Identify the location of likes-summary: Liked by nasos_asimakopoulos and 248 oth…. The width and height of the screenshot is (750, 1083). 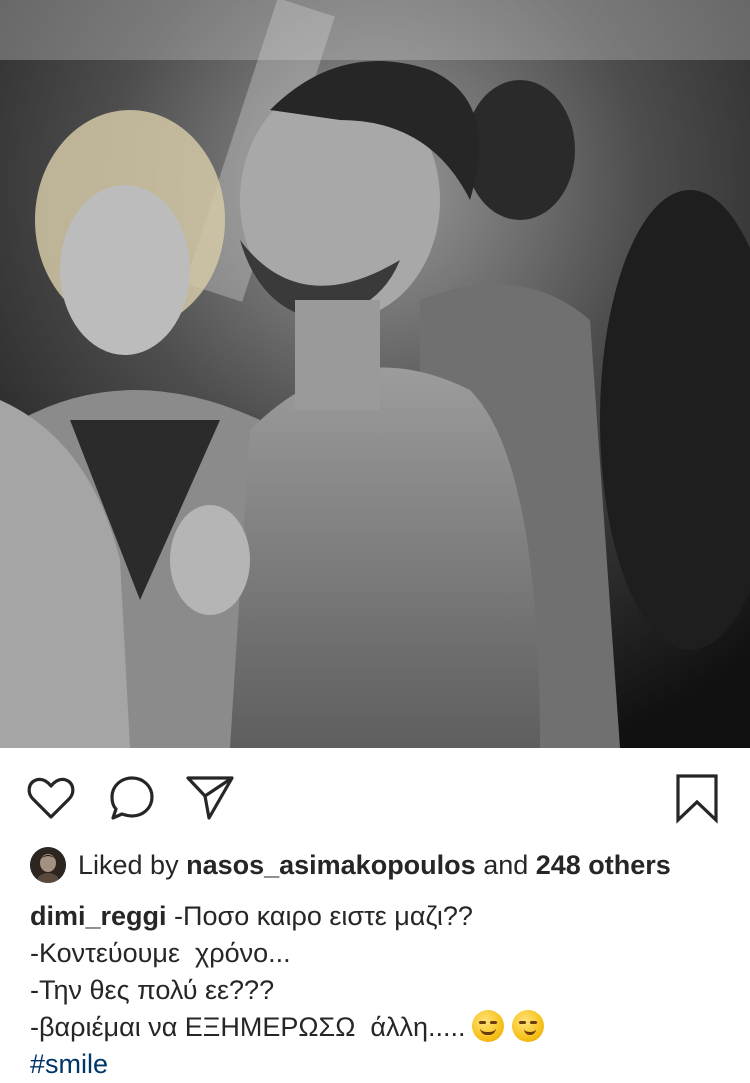
(350, 865).